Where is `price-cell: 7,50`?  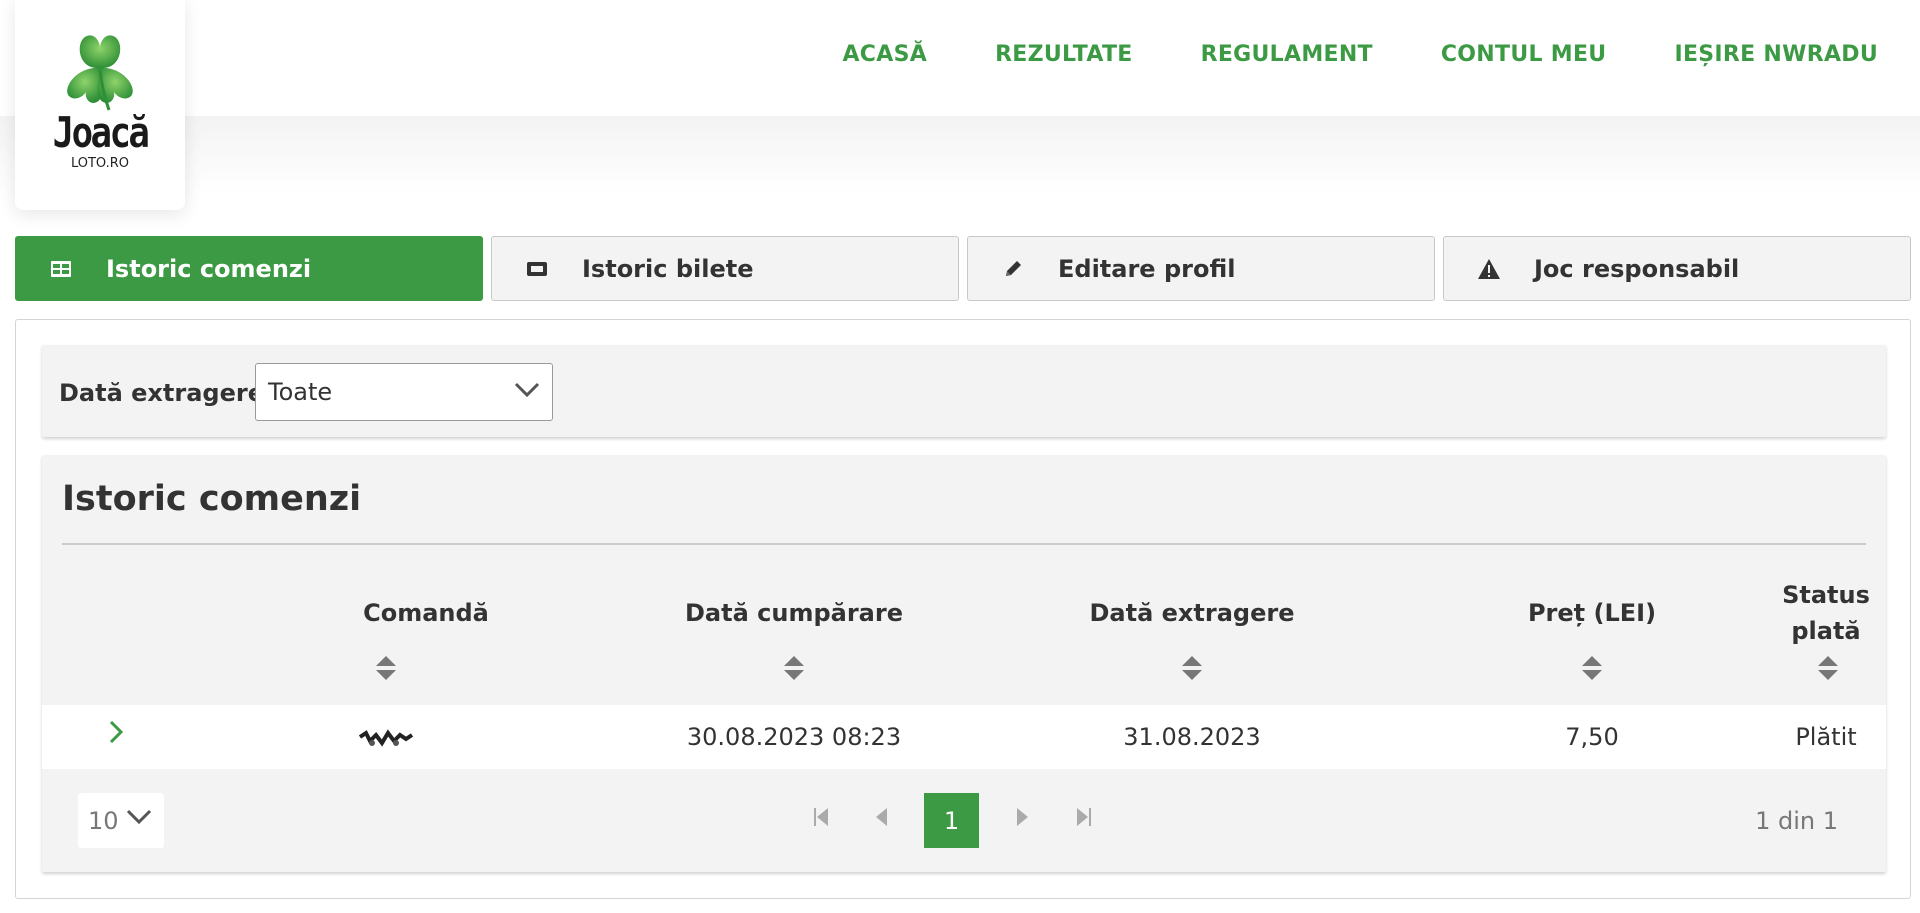 price-cell: 7,50 is located at coordinates (1592, 737).